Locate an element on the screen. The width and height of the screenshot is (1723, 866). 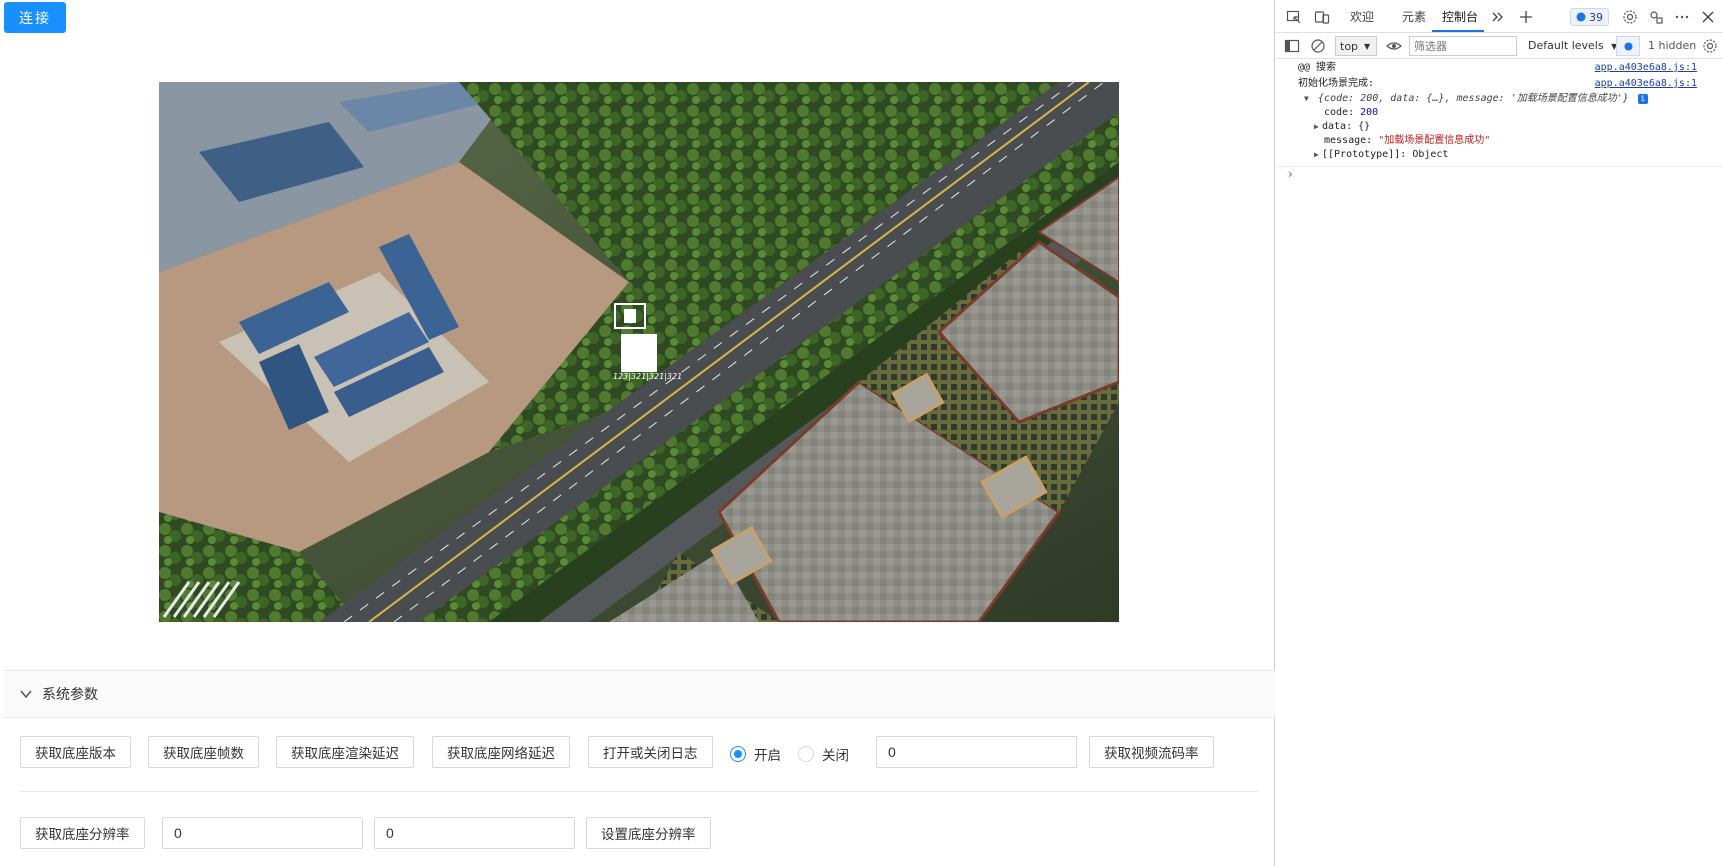
prop-value: Object is located at coordinates (1430, 154).